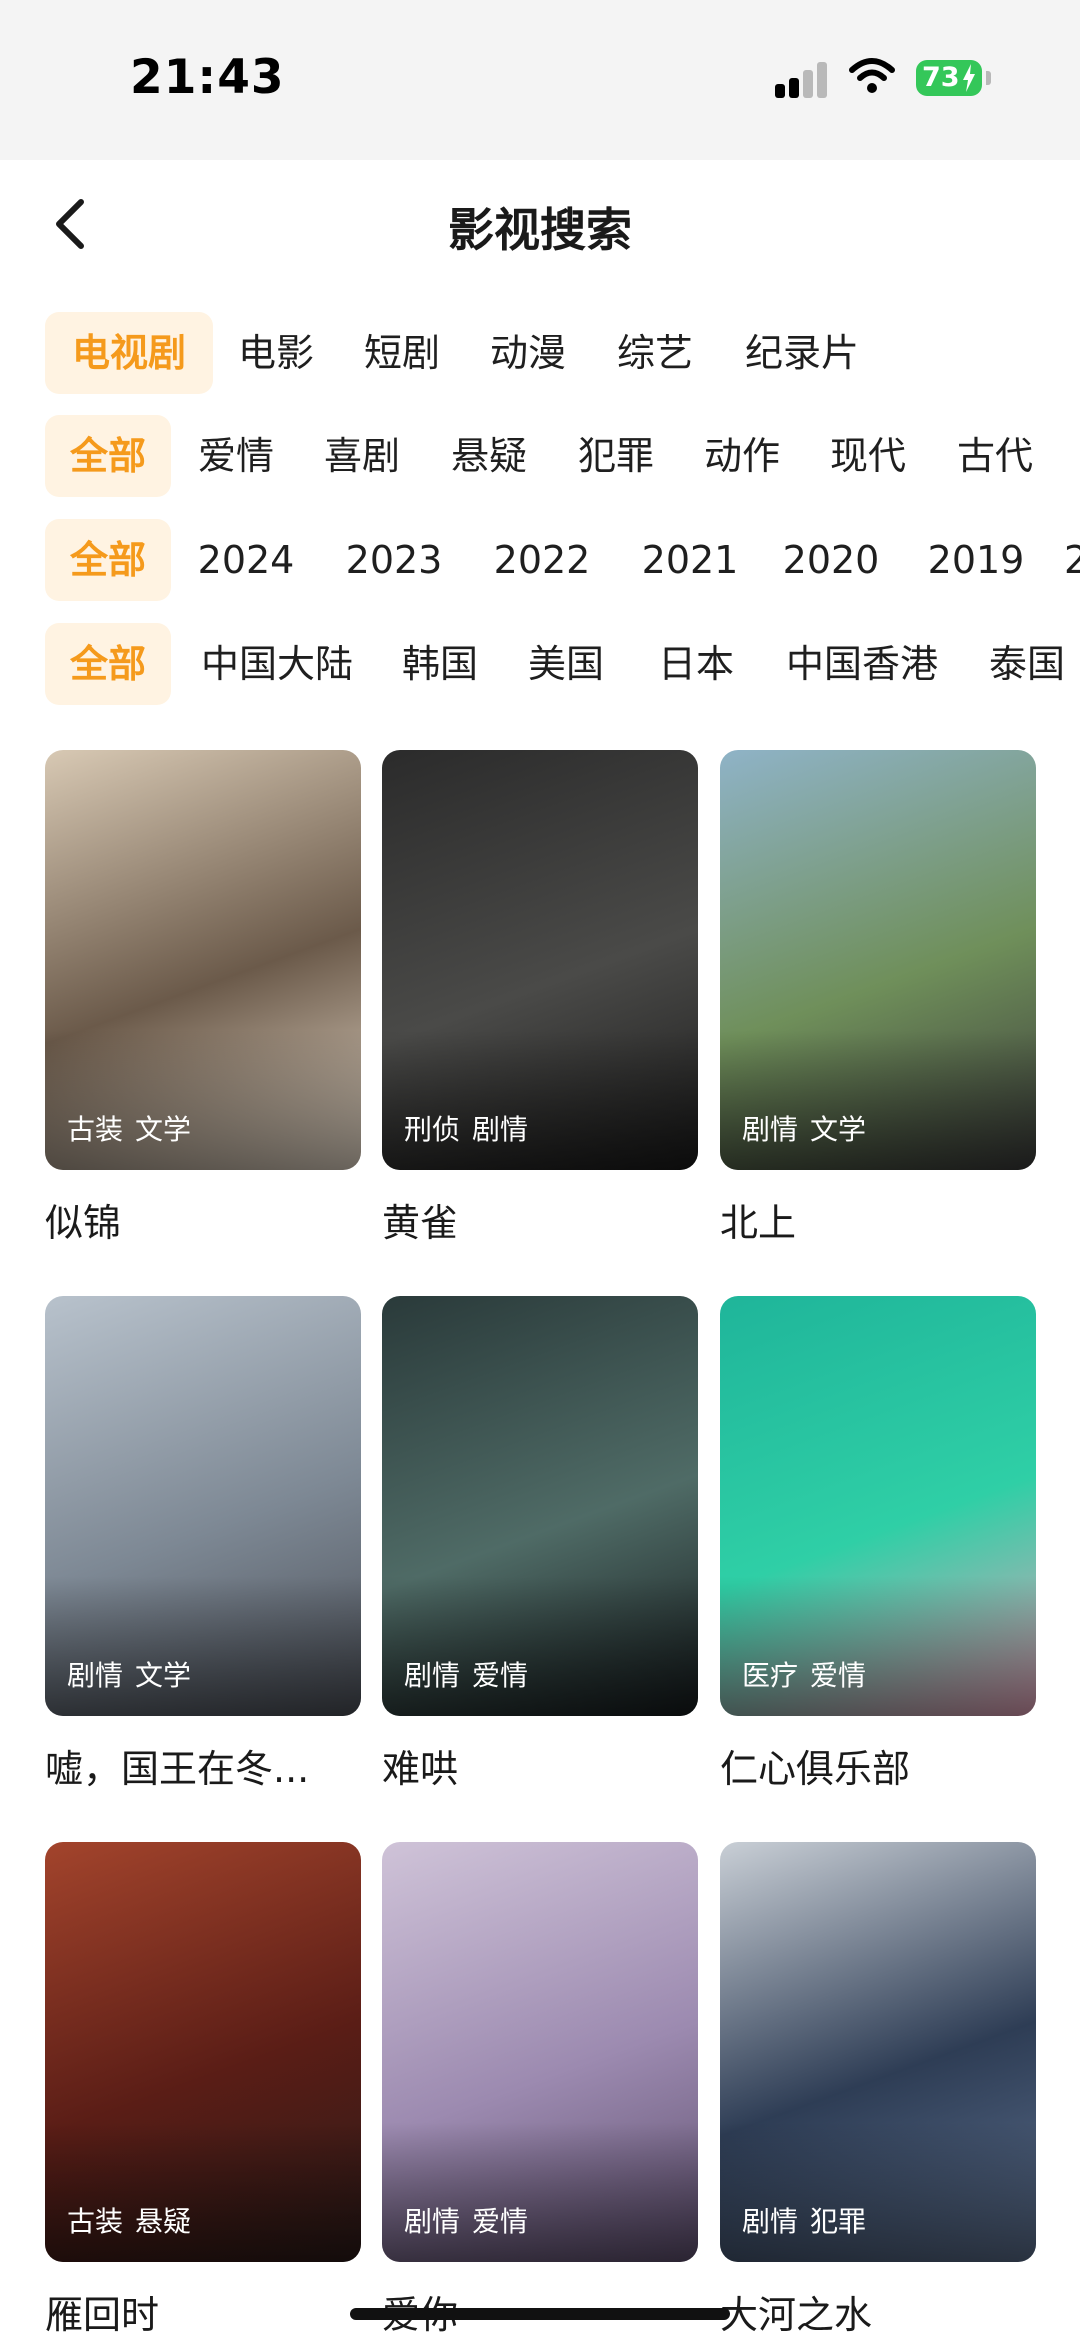  I want to click on filter-genre-romance: 爱情, so click(236, 456).